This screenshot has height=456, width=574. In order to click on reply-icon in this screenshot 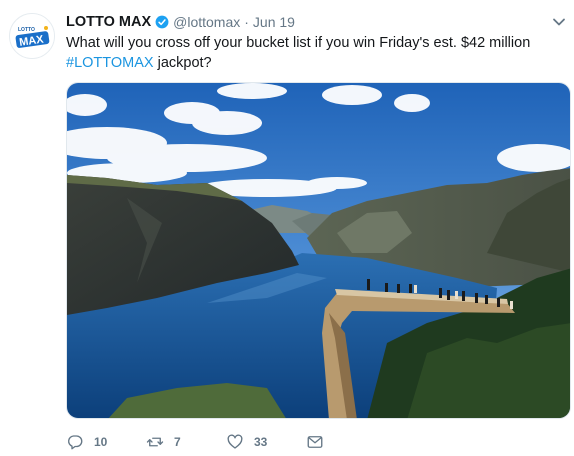, I will do `click(75, 442)`.